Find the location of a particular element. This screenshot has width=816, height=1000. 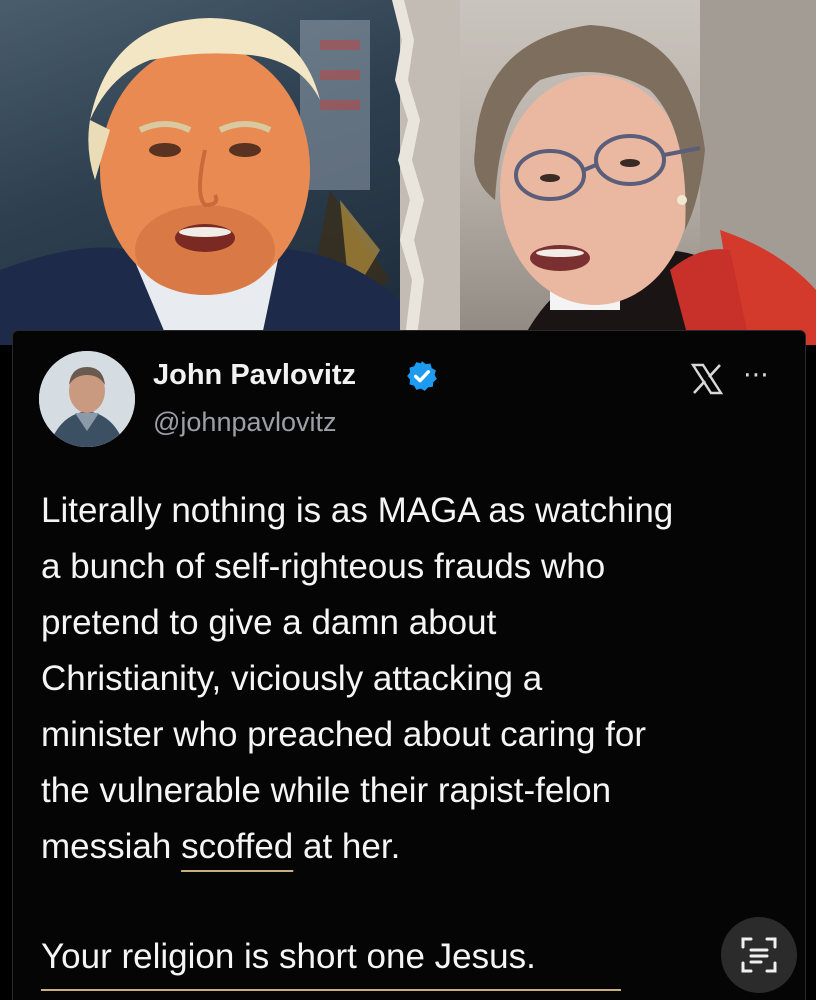

tweet-text-line: the vulnerable while their rapist-felon is located at coordinates (326, 790).